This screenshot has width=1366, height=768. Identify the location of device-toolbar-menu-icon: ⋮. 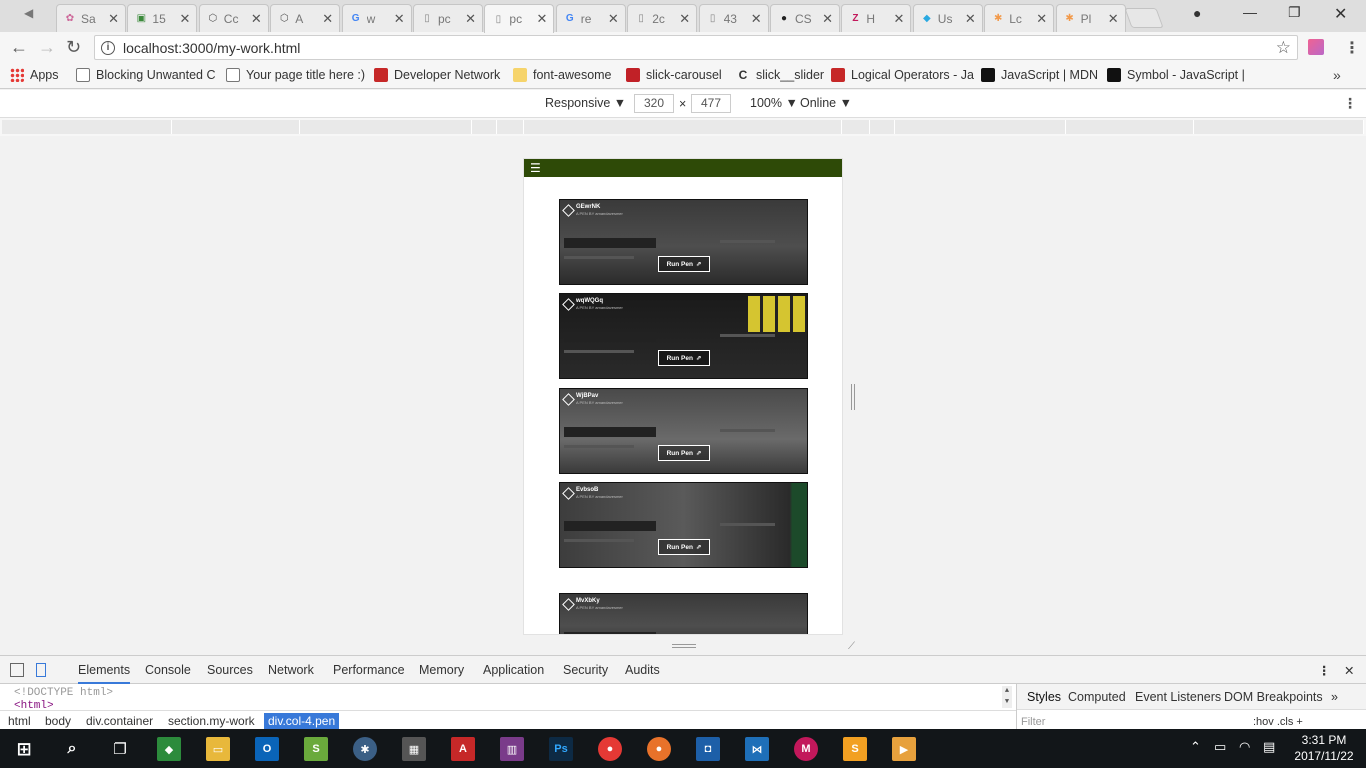
(1350, 103).